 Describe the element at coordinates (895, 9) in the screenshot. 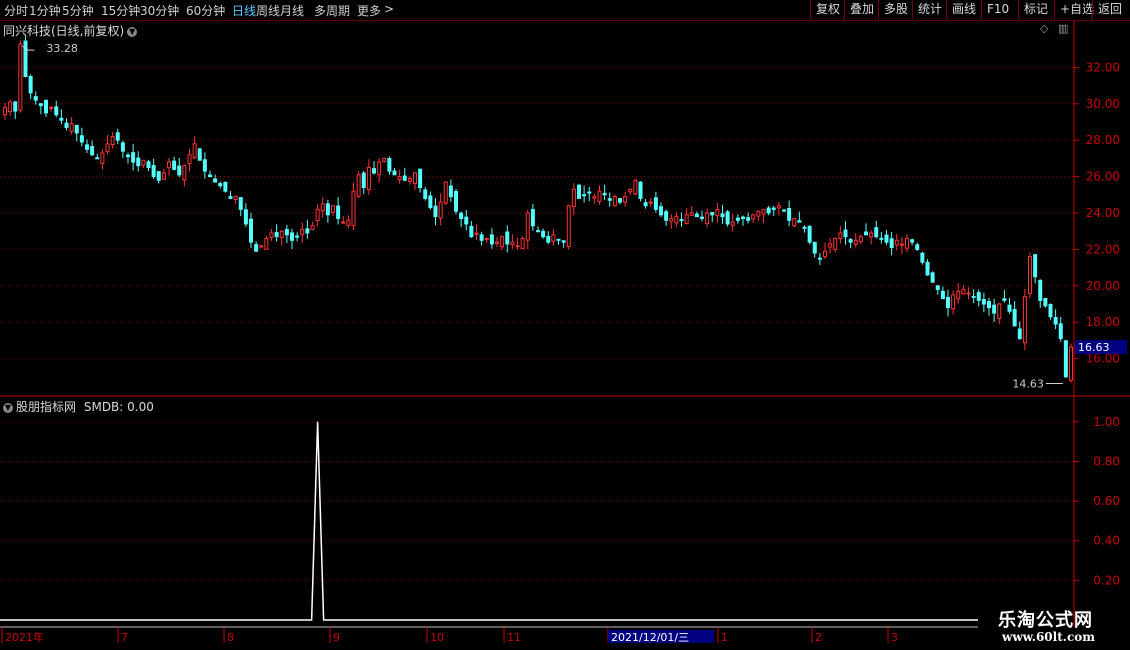

I see `toolbar-button-2: 多股` at that location.